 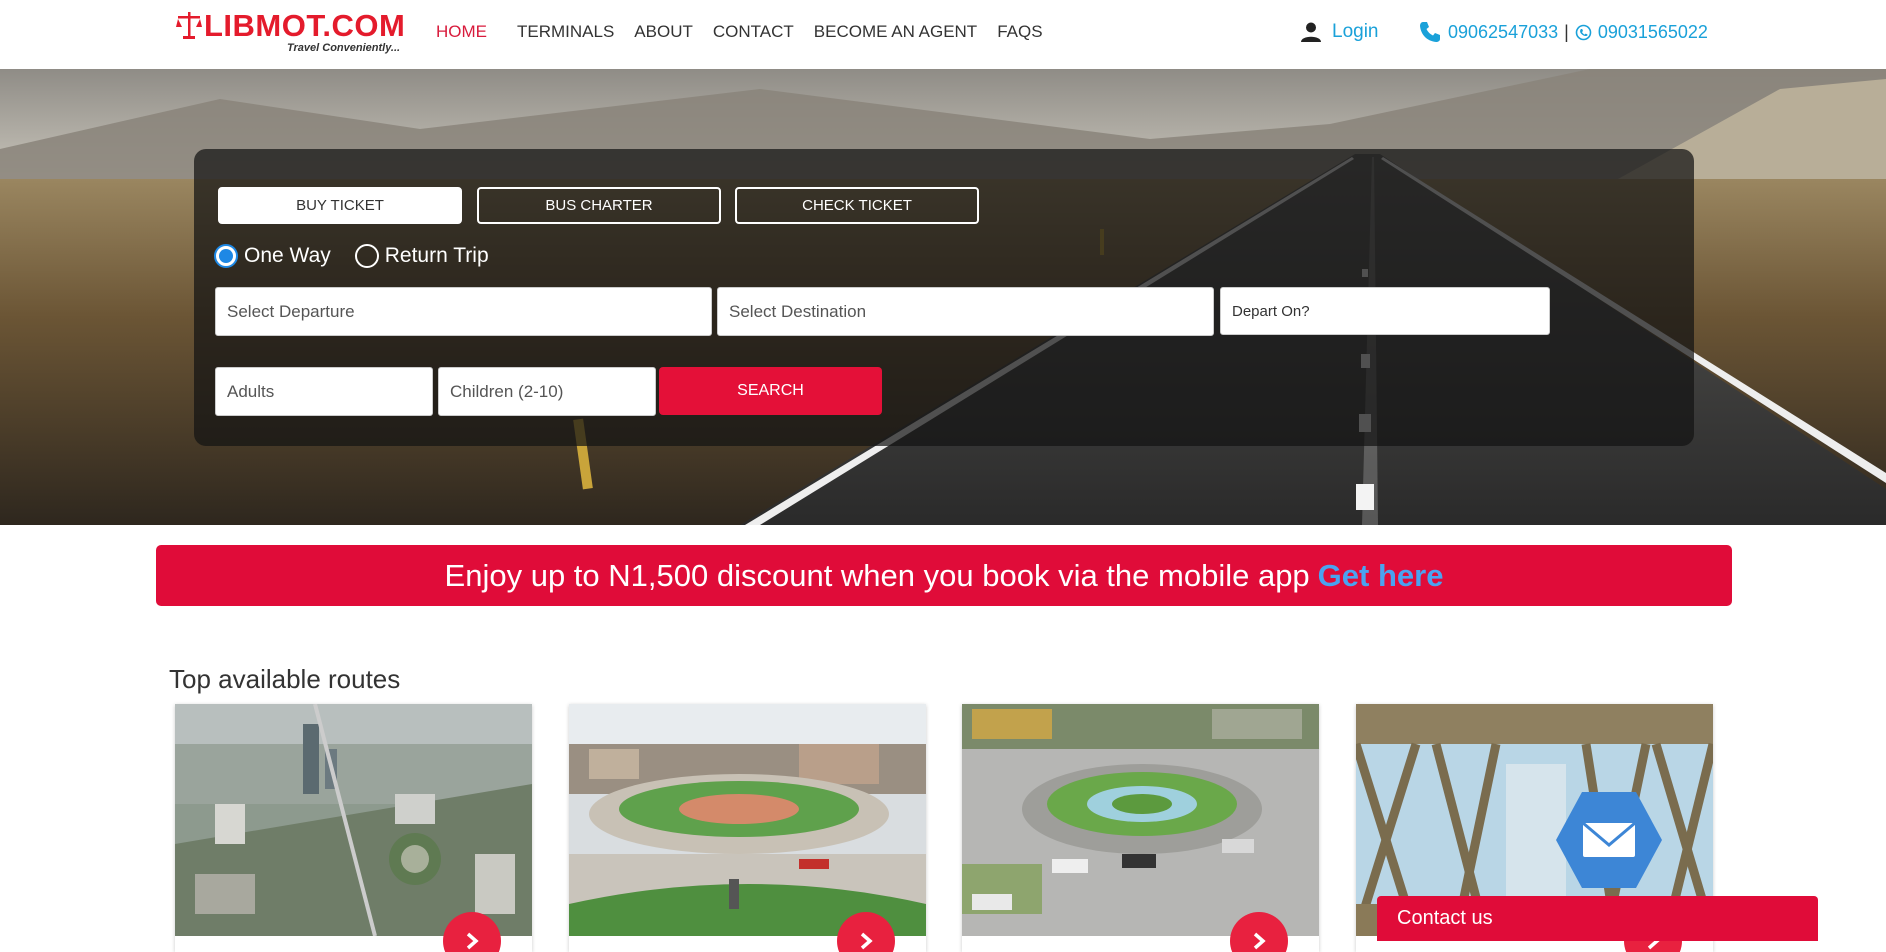 I want to click on email-widget-button, so click(x=1609, y=840).